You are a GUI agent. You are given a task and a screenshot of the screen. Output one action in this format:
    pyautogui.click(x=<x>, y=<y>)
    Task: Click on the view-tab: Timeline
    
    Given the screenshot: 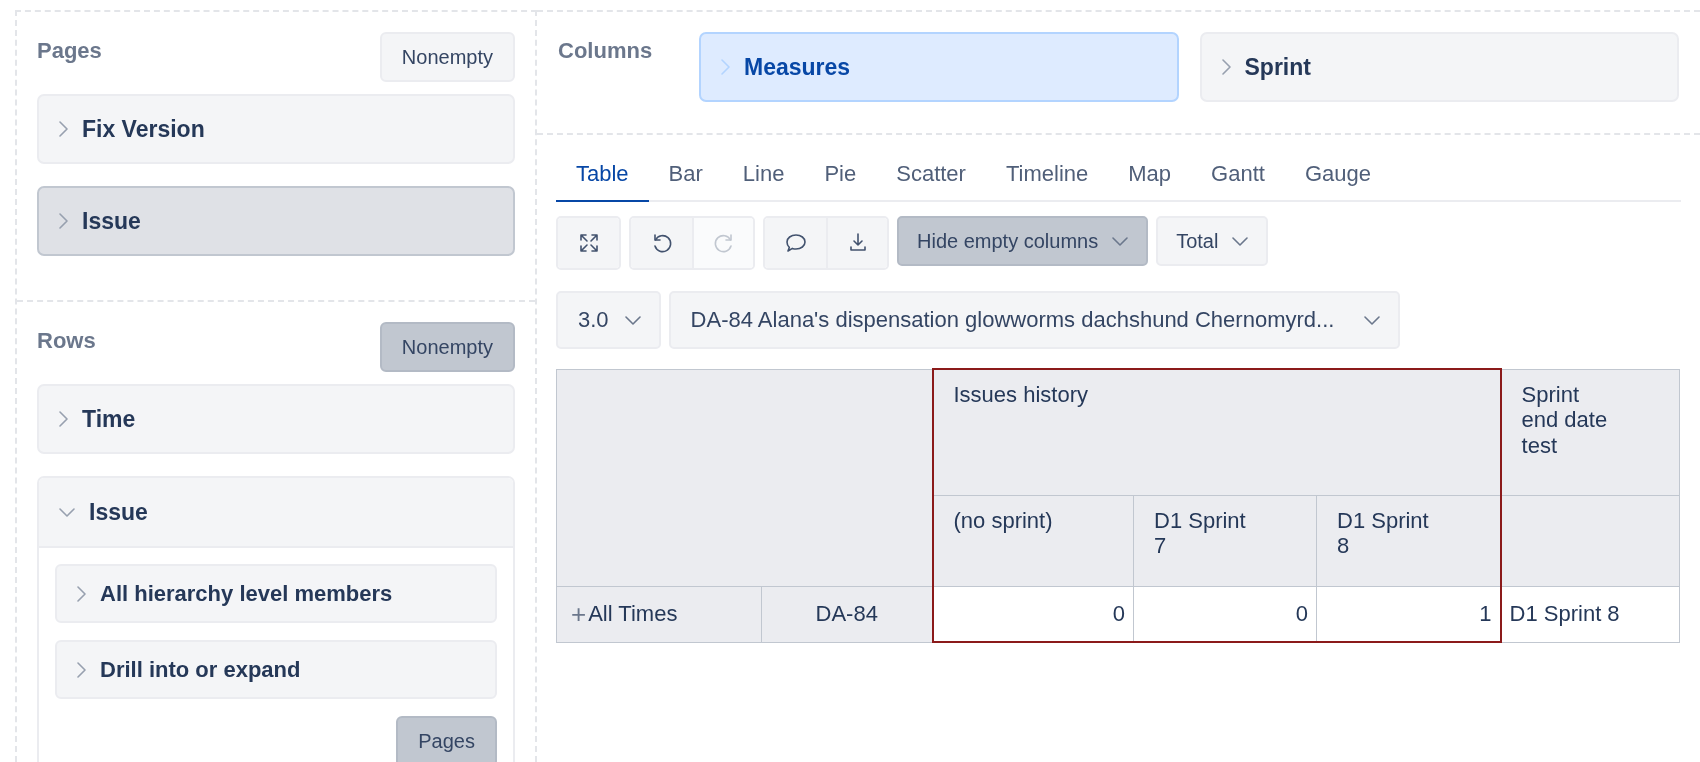 What is the action you would take?
    pyautogui.click(x=1047, y=176)
    